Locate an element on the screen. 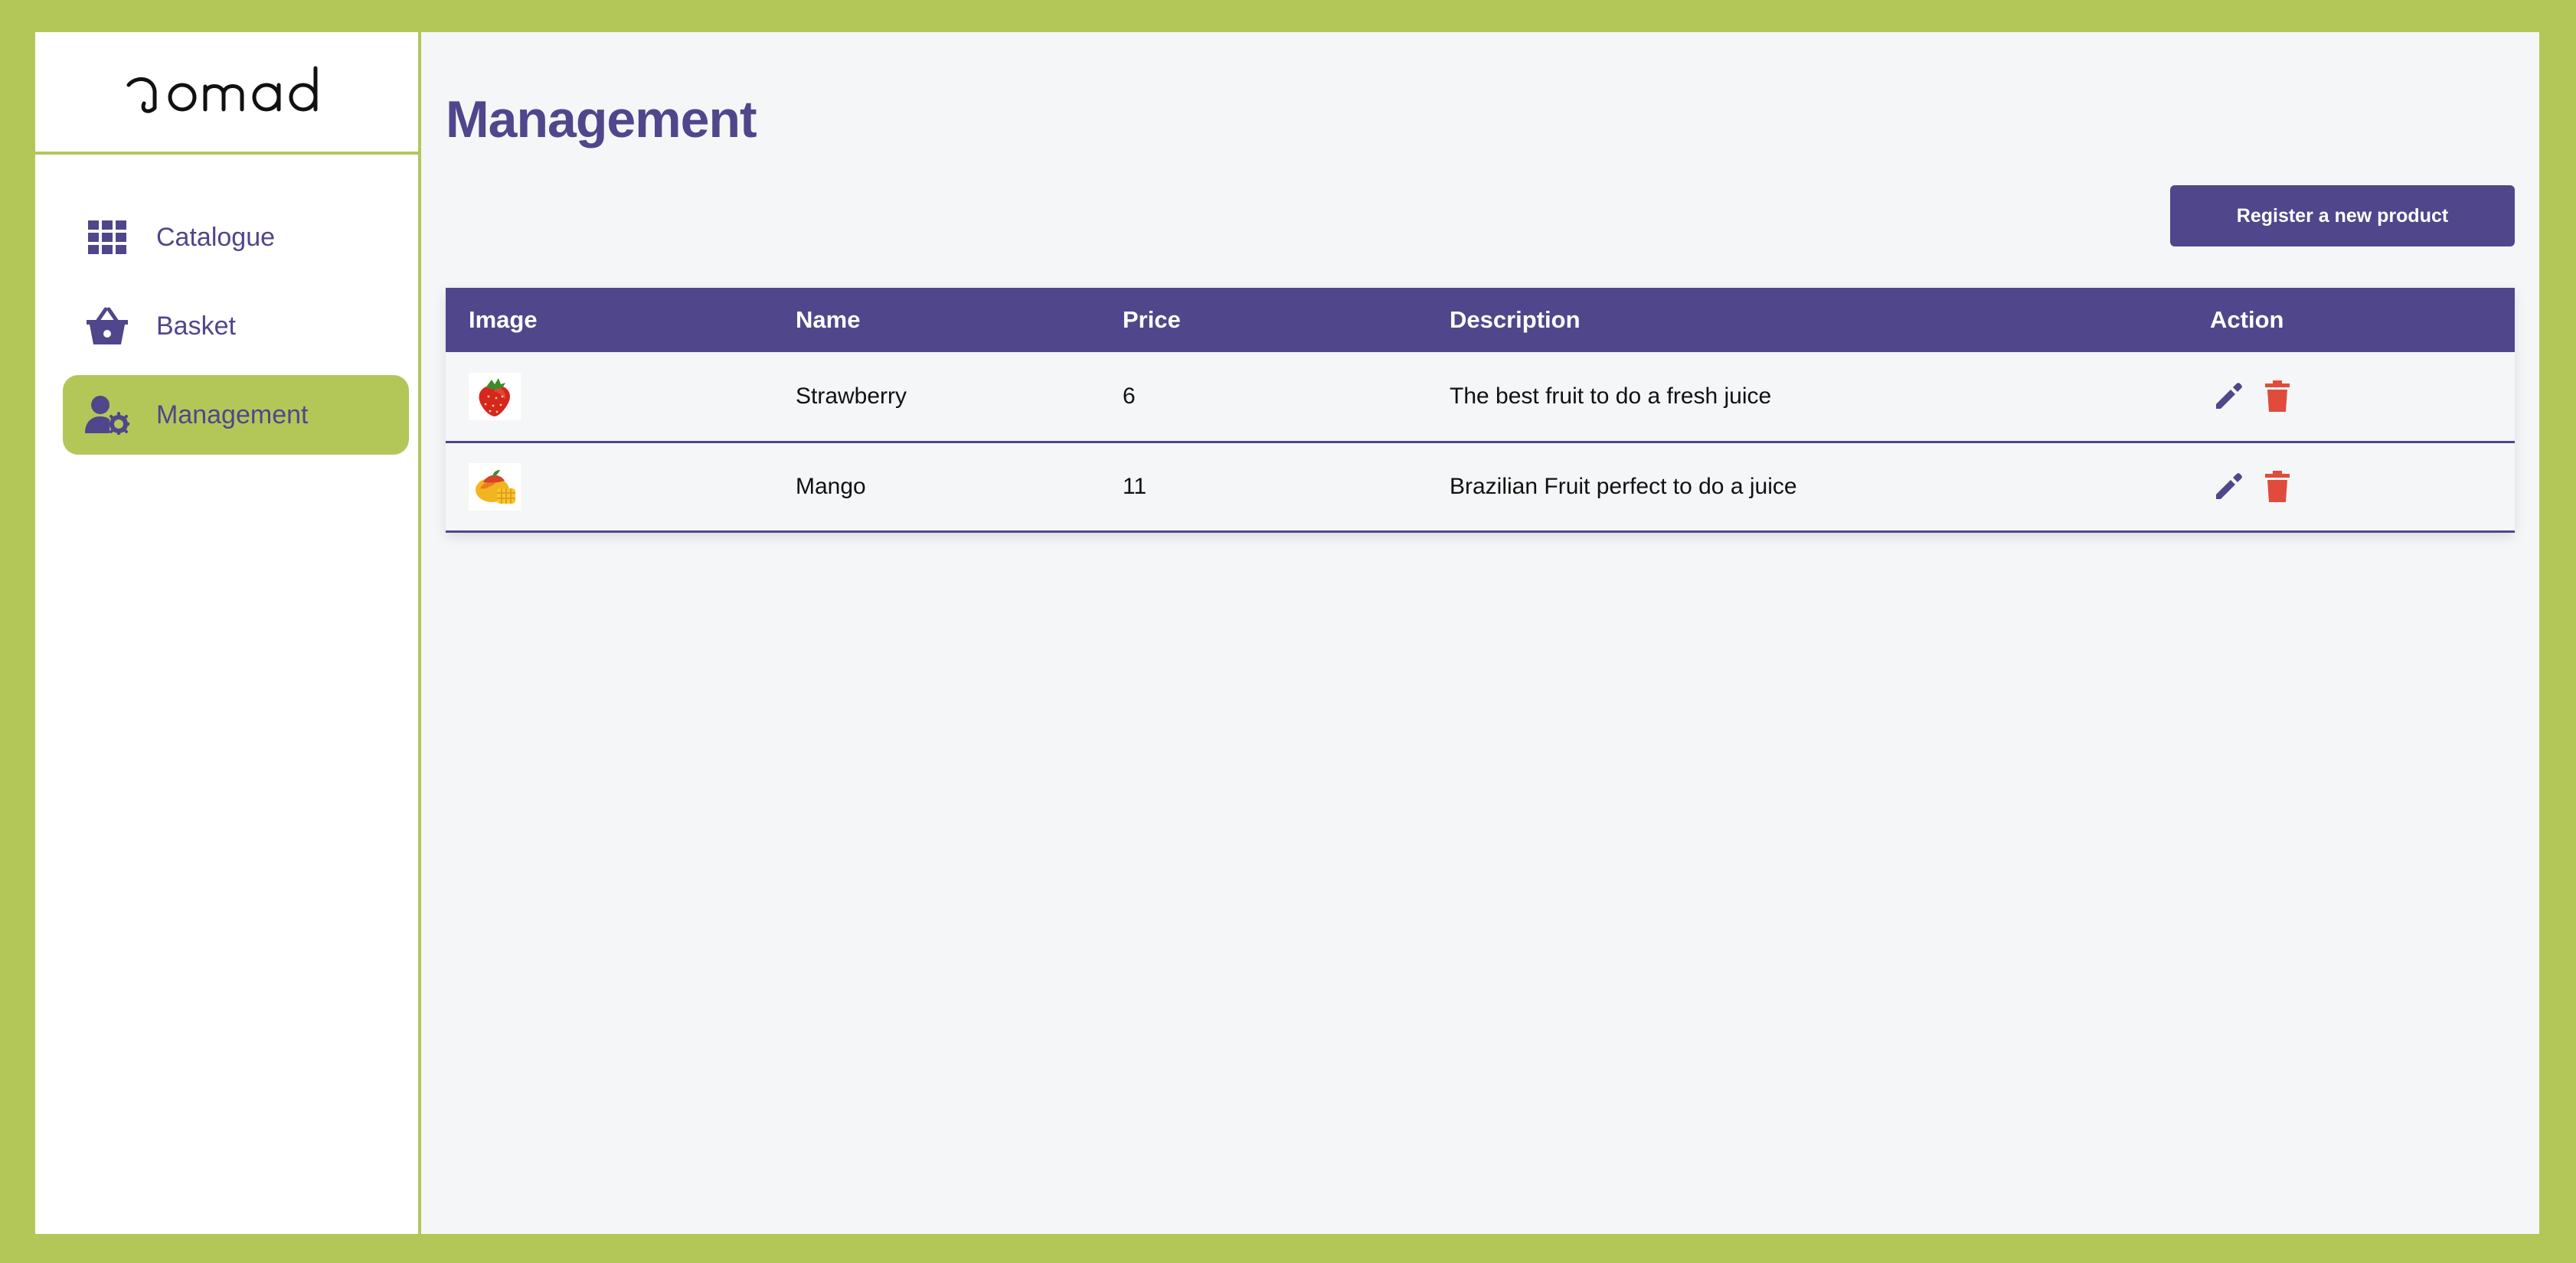 The image size is (2576, 1263). header-price: Price is located at coordinates (1152, 319).